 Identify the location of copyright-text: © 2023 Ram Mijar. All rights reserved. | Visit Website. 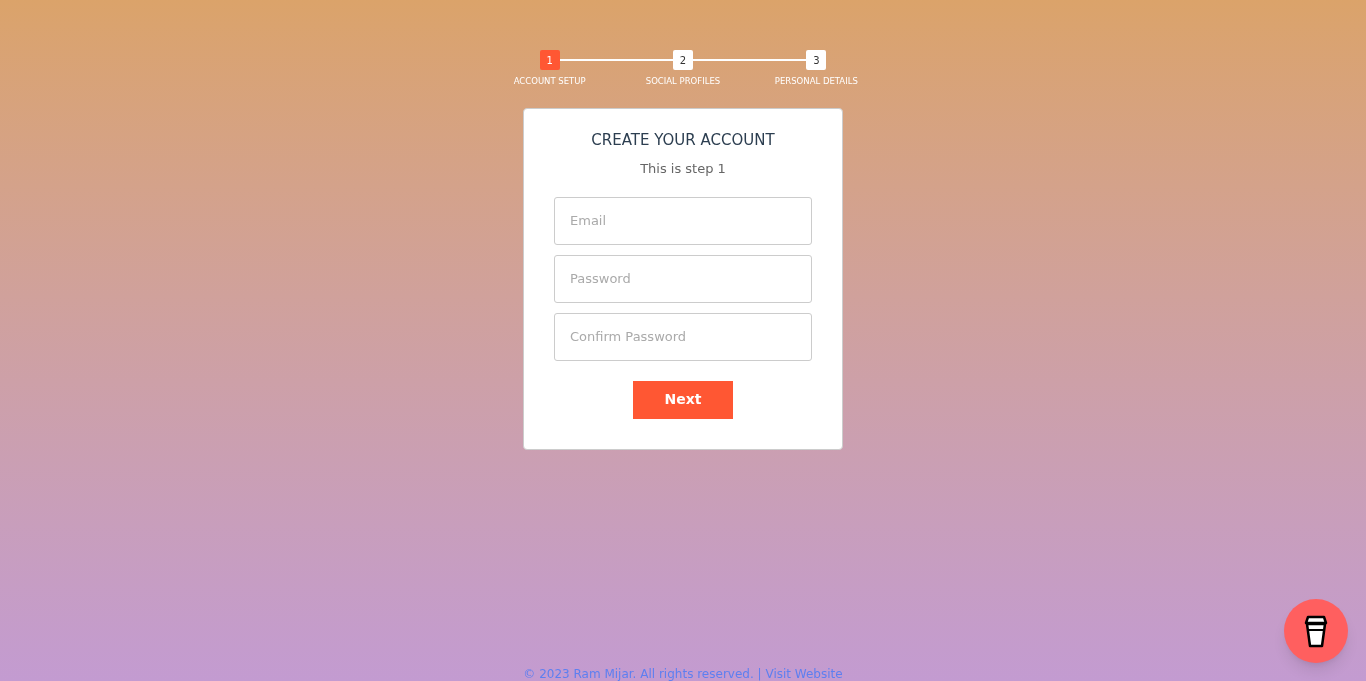
(683, 673).